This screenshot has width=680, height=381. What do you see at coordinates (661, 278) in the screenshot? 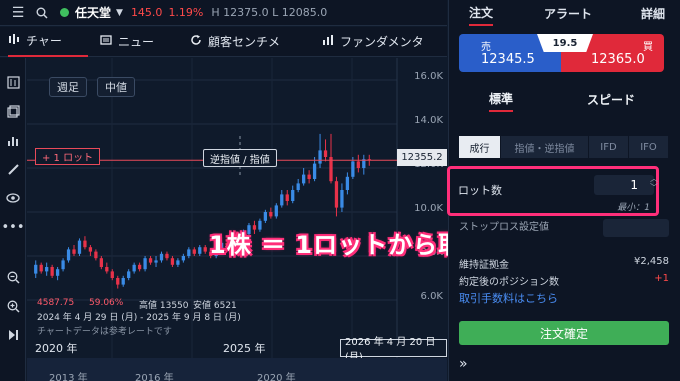
I see `position-value: +1` at bounding box center [661, 278].